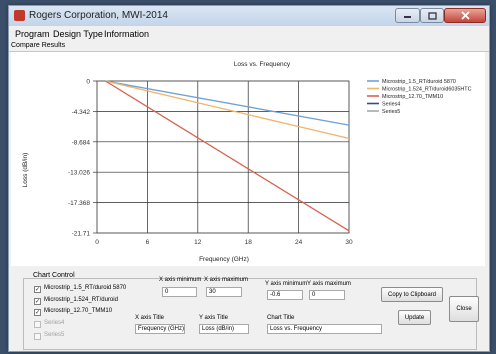 The height and width of the screenshot is (354, 496). Describe the element at coordinates (32, 34) in the screenshot. I see `menu-program: Program` at that location.